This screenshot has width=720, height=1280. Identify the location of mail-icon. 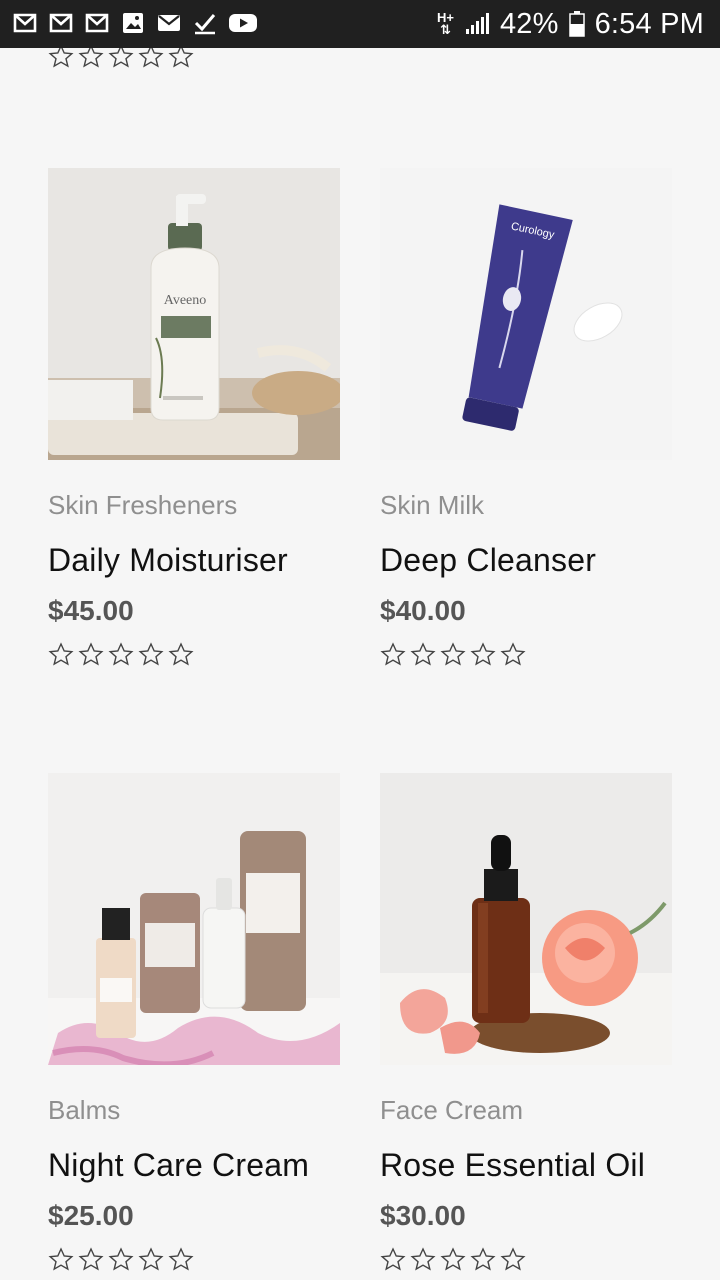
(169, 23).